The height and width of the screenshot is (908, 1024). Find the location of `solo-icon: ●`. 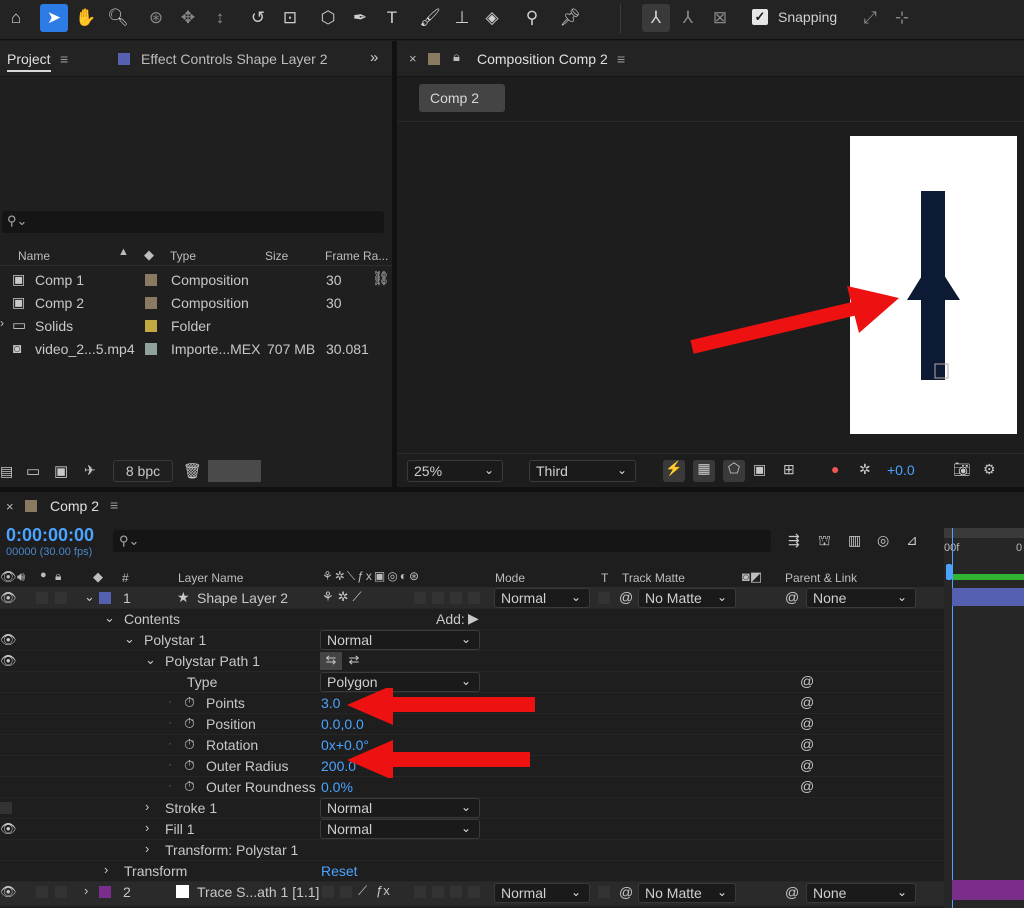

solo-icon: ● is located at coordinates (43, 575).